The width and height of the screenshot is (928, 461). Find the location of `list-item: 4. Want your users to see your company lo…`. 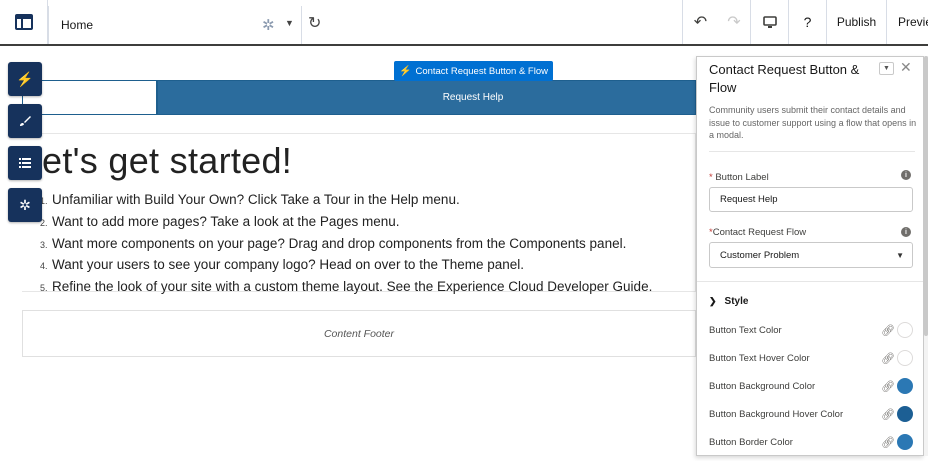

list-item: 4. Want your users to see your company lo… is located at coordinates (282, 265).